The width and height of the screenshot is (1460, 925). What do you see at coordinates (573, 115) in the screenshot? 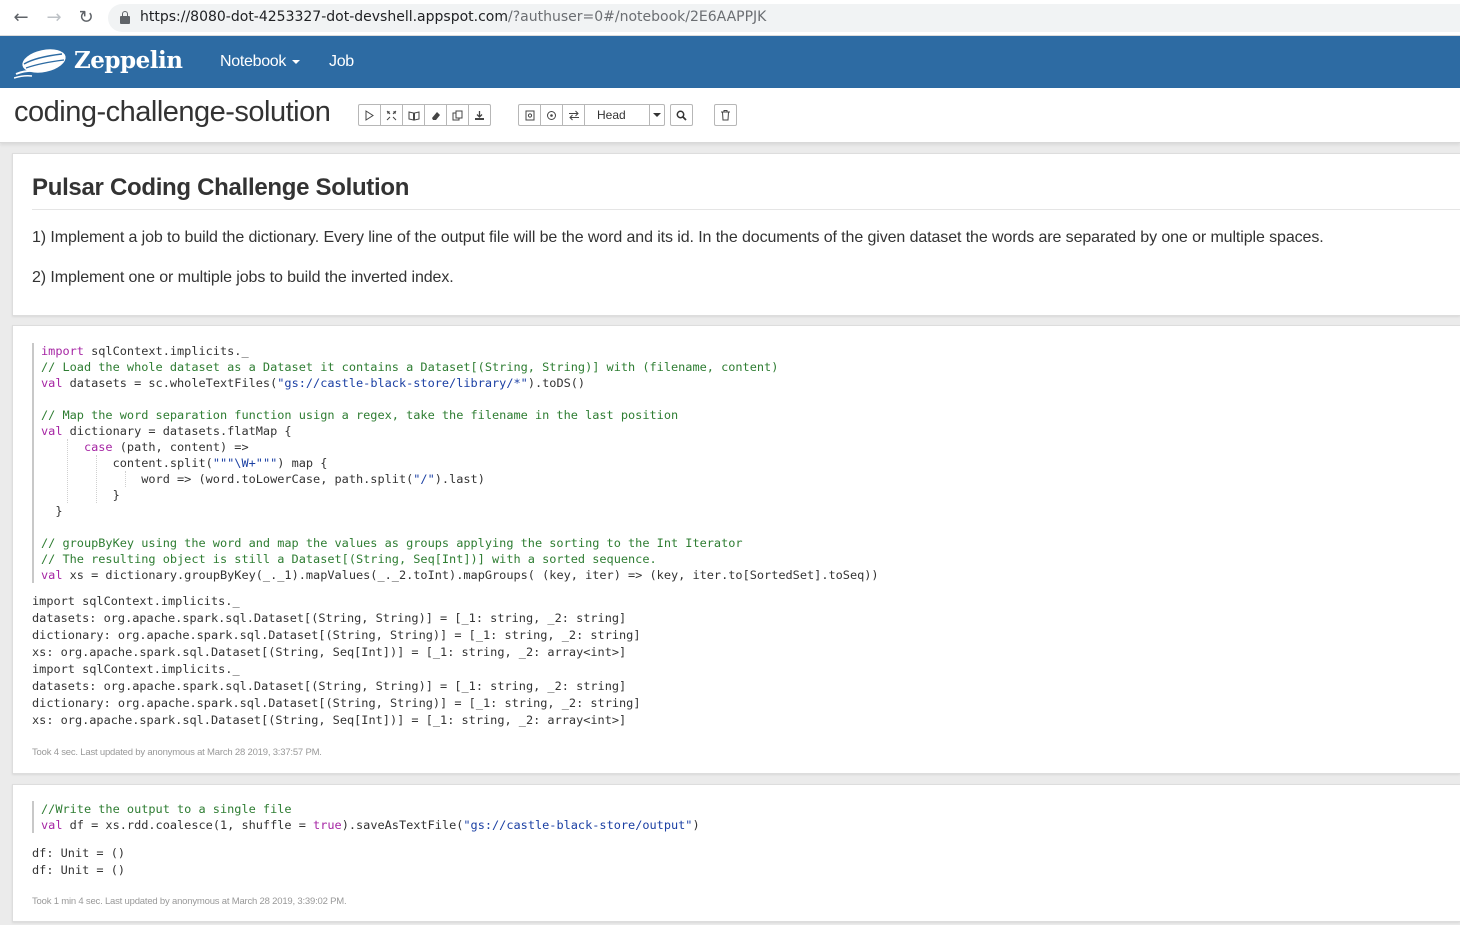
I see `compare-icon` at bounding box center [573, 115].